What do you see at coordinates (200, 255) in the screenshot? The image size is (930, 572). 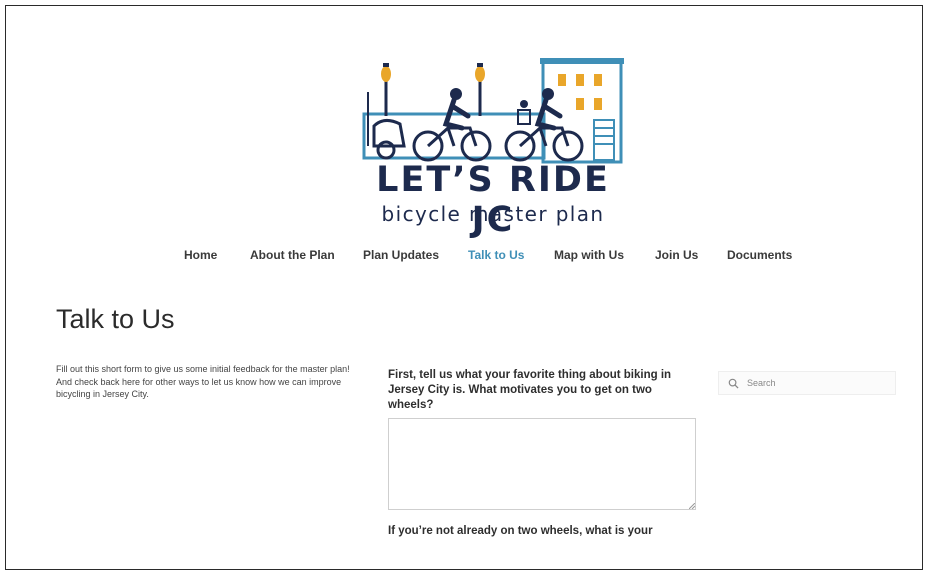 I see `nav-home: Home` at bounding box center [200, 255].